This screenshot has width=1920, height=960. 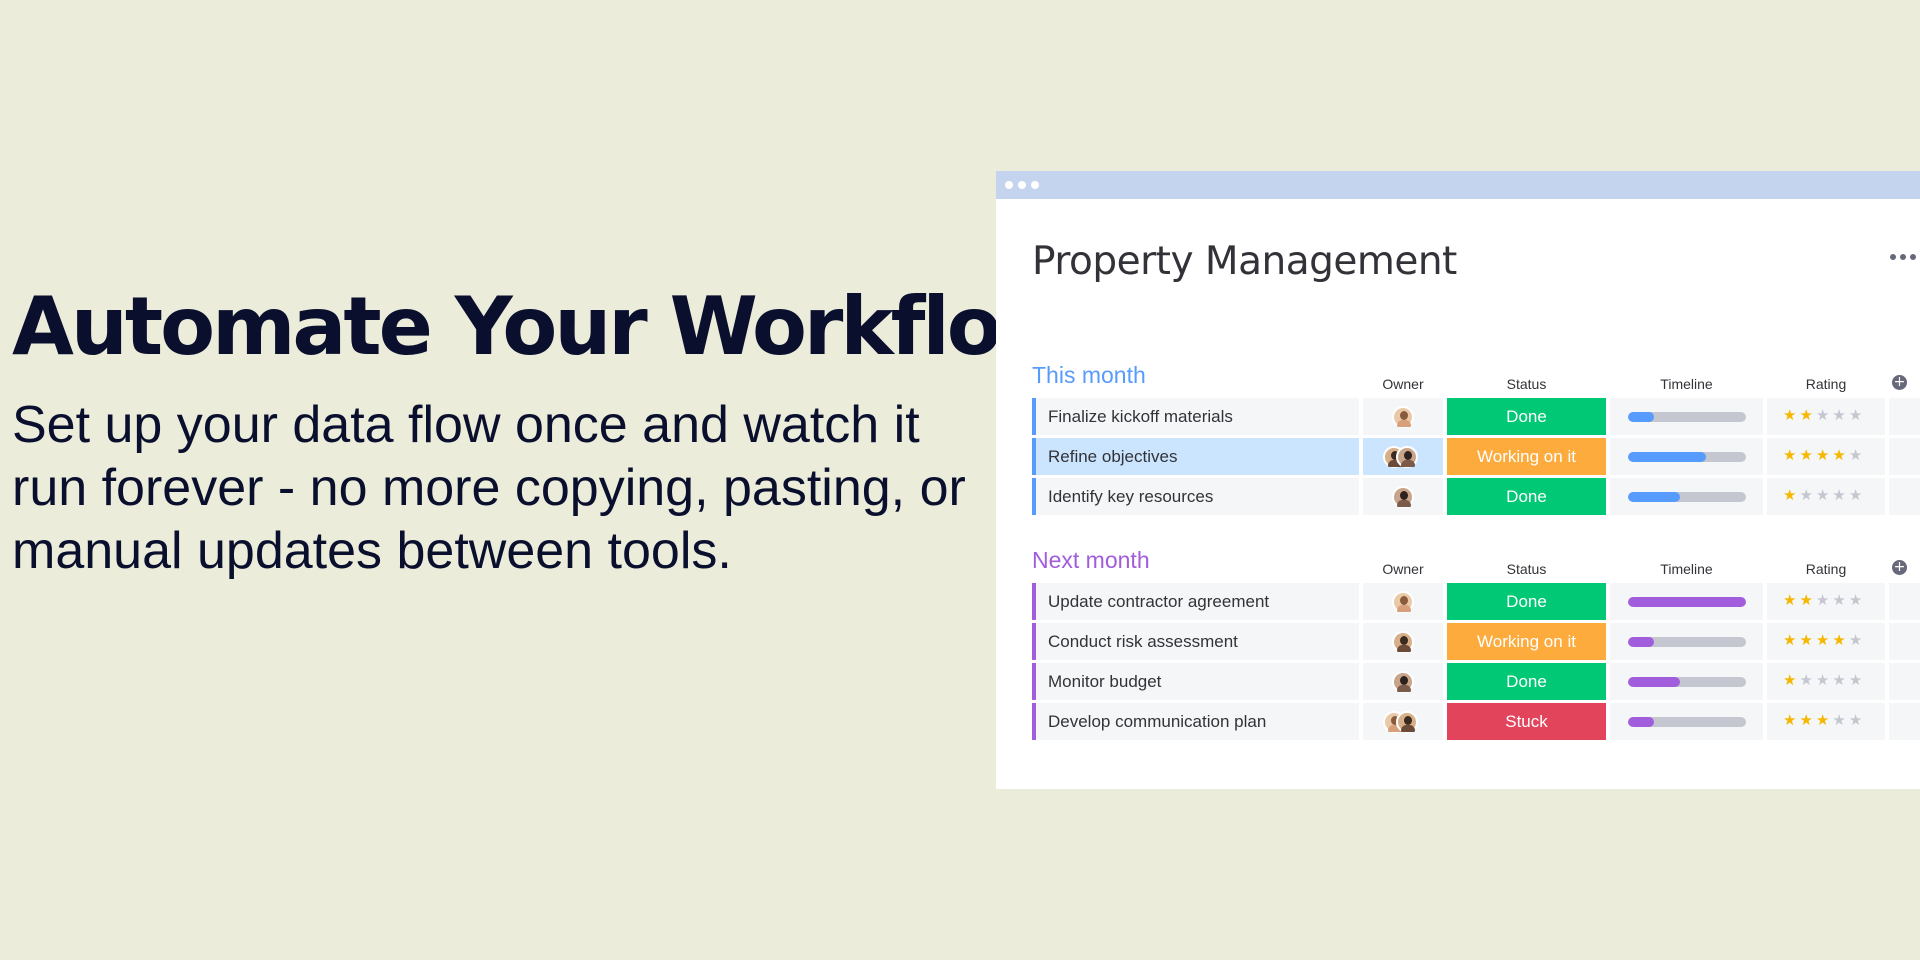 I want to click on rating-stars: ★★★★★, so click(x=1824, y=680).